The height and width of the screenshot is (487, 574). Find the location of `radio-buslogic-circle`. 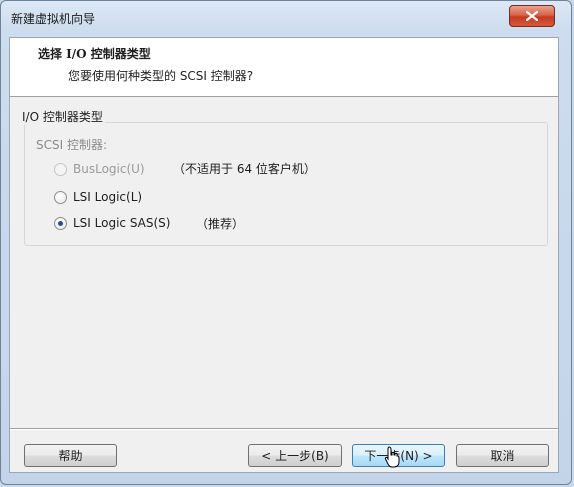

radio-buslogic-circle is located at coordinates (60, 169).